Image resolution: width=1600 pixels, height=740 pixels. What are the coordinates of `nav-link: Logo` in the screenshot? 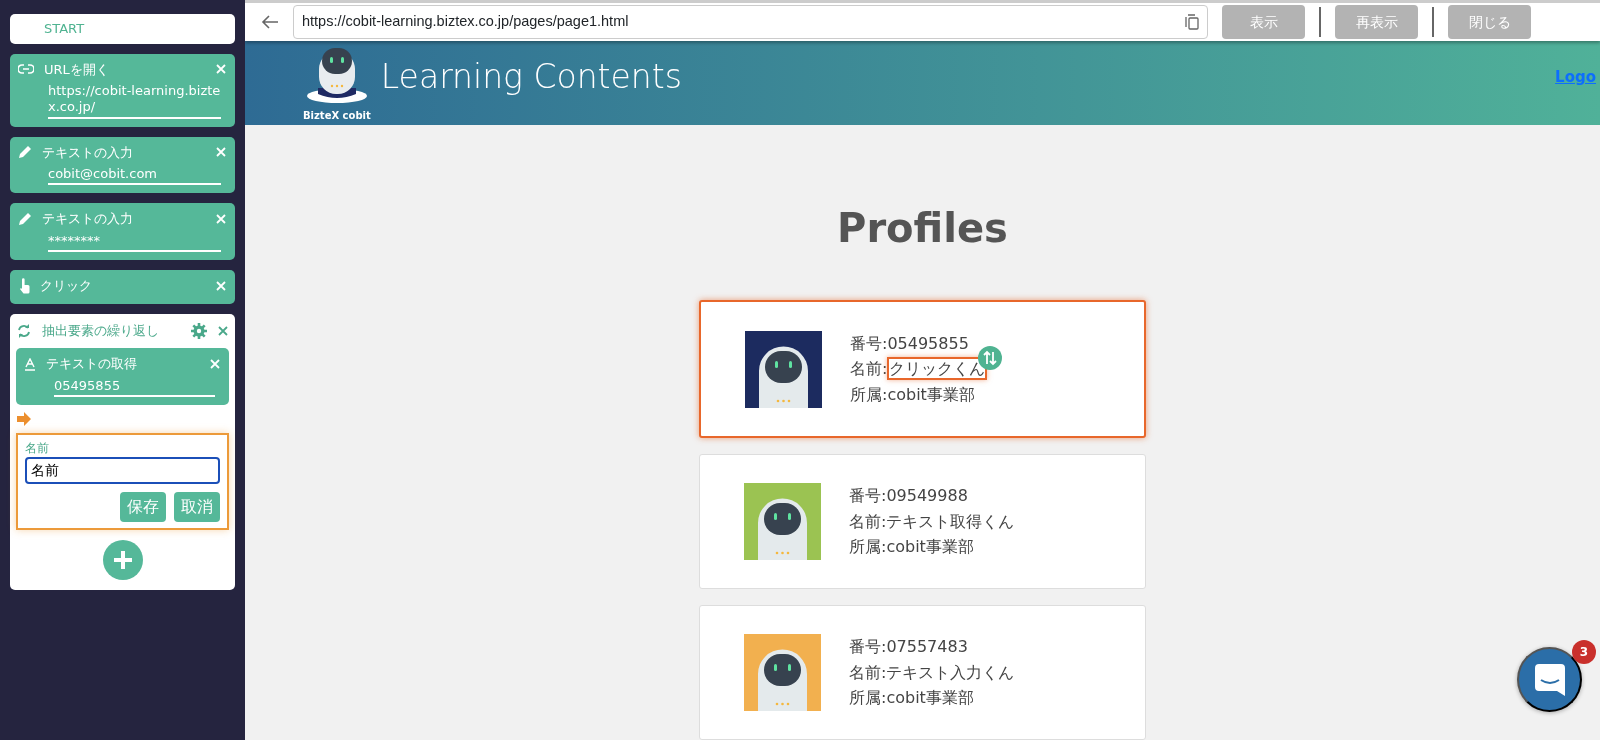 It's located at (1577, 83).